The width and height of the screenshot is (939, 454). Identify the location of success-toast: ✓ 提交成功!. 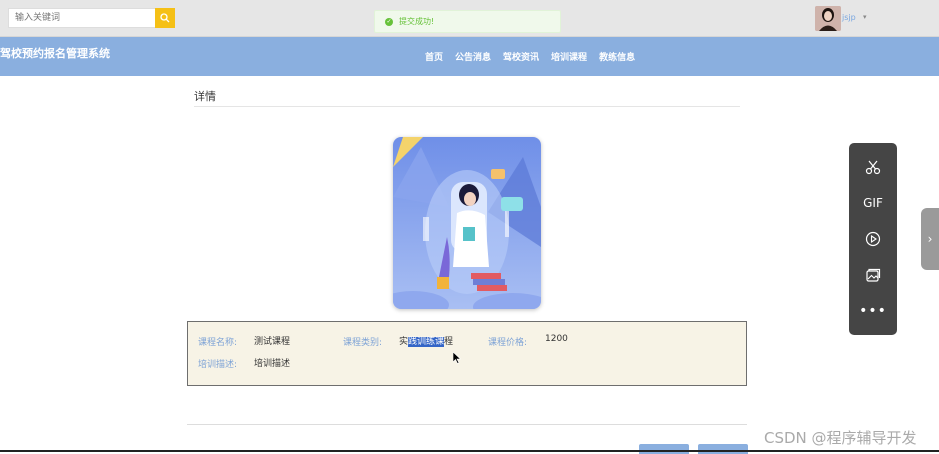
(467, 21).